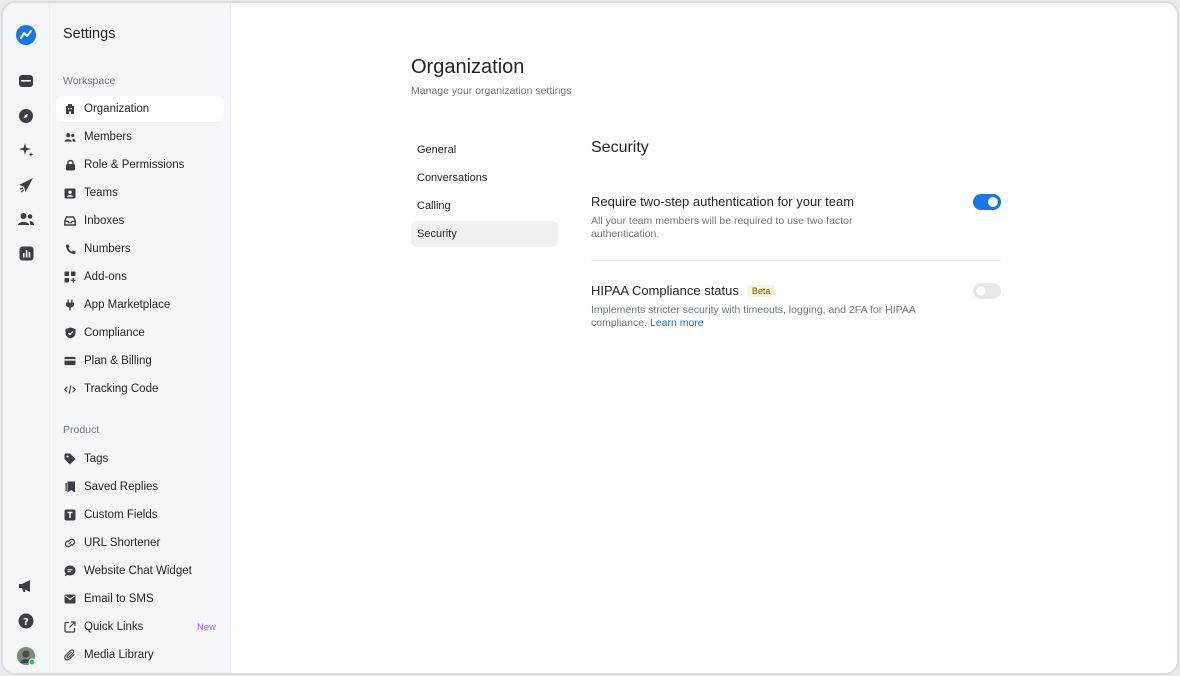 The height and width of the screenshot is (676, 1180). I want to click on sidebar-item-label: Media Library, so click(119, 655).